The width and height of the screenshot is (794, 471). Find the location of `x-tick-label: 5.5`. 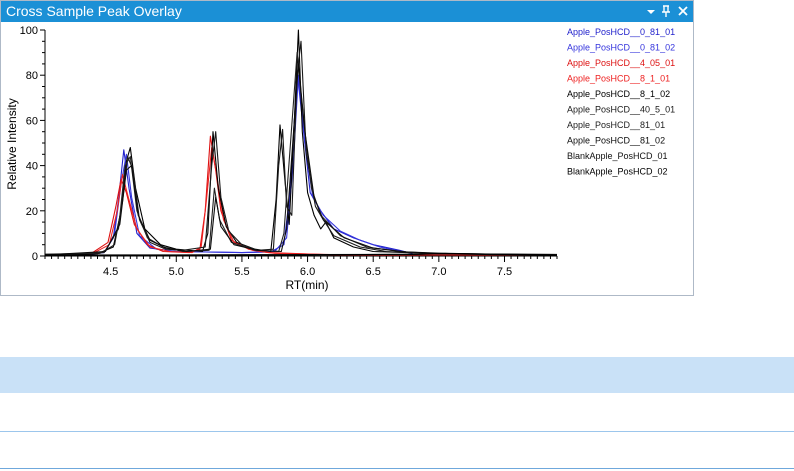

x-tick-label: 5.5 is located at coordinates (241, 272).